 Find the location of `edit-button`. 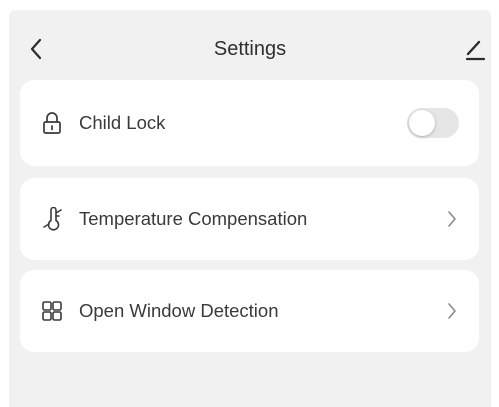

edit-button is located at coordinates (475, 49).